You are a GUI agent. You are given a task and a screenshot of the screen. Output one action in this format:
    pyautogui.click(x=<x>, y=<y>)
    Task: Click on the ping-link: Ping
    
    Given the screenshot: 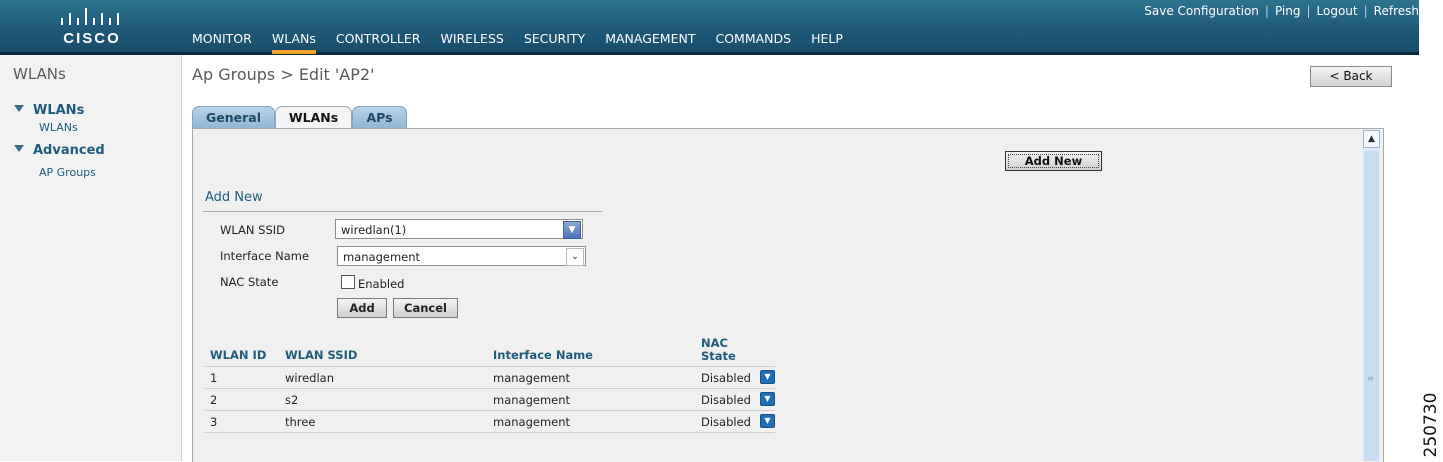 What is the action you would take?
    pyautogui.click(x=1288, y=11)
    